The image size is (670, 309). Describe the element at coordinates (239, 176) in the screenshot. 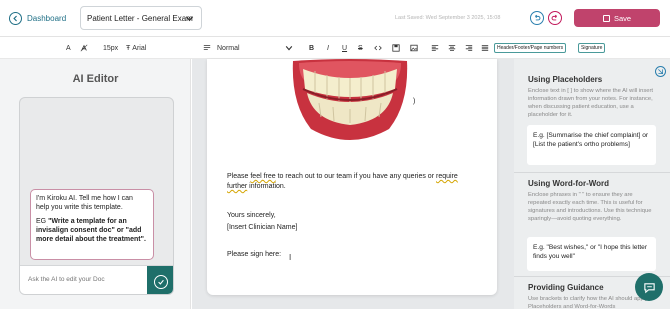

I see `para-text: Please` at that location.